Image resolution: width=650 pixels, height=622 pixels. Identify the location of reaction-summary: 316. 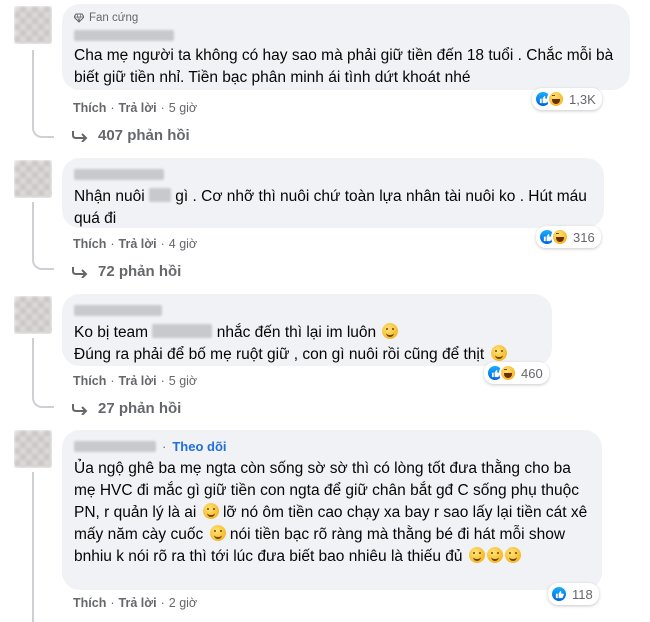
(568, 237).